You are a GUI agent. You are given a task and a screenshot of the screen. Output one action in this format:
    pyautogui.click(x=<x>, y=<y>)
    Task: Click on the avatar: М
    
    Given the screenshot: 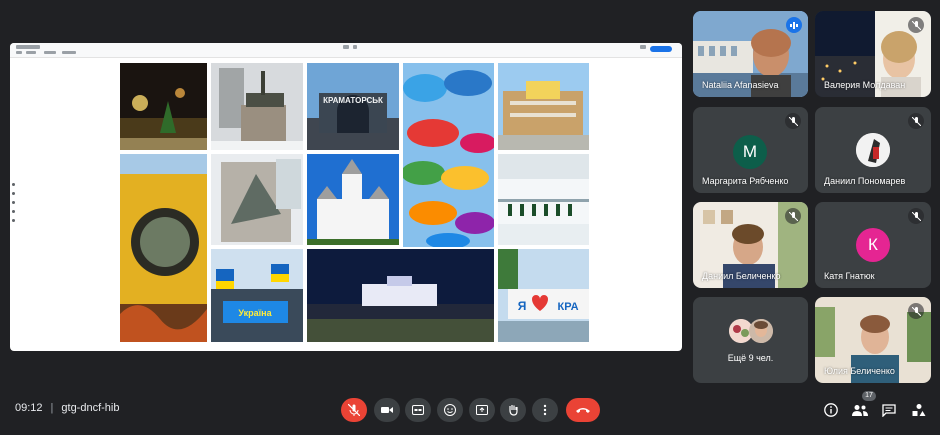 What is the action you would take?
    pyautogui.click(x=750, y=152)
    